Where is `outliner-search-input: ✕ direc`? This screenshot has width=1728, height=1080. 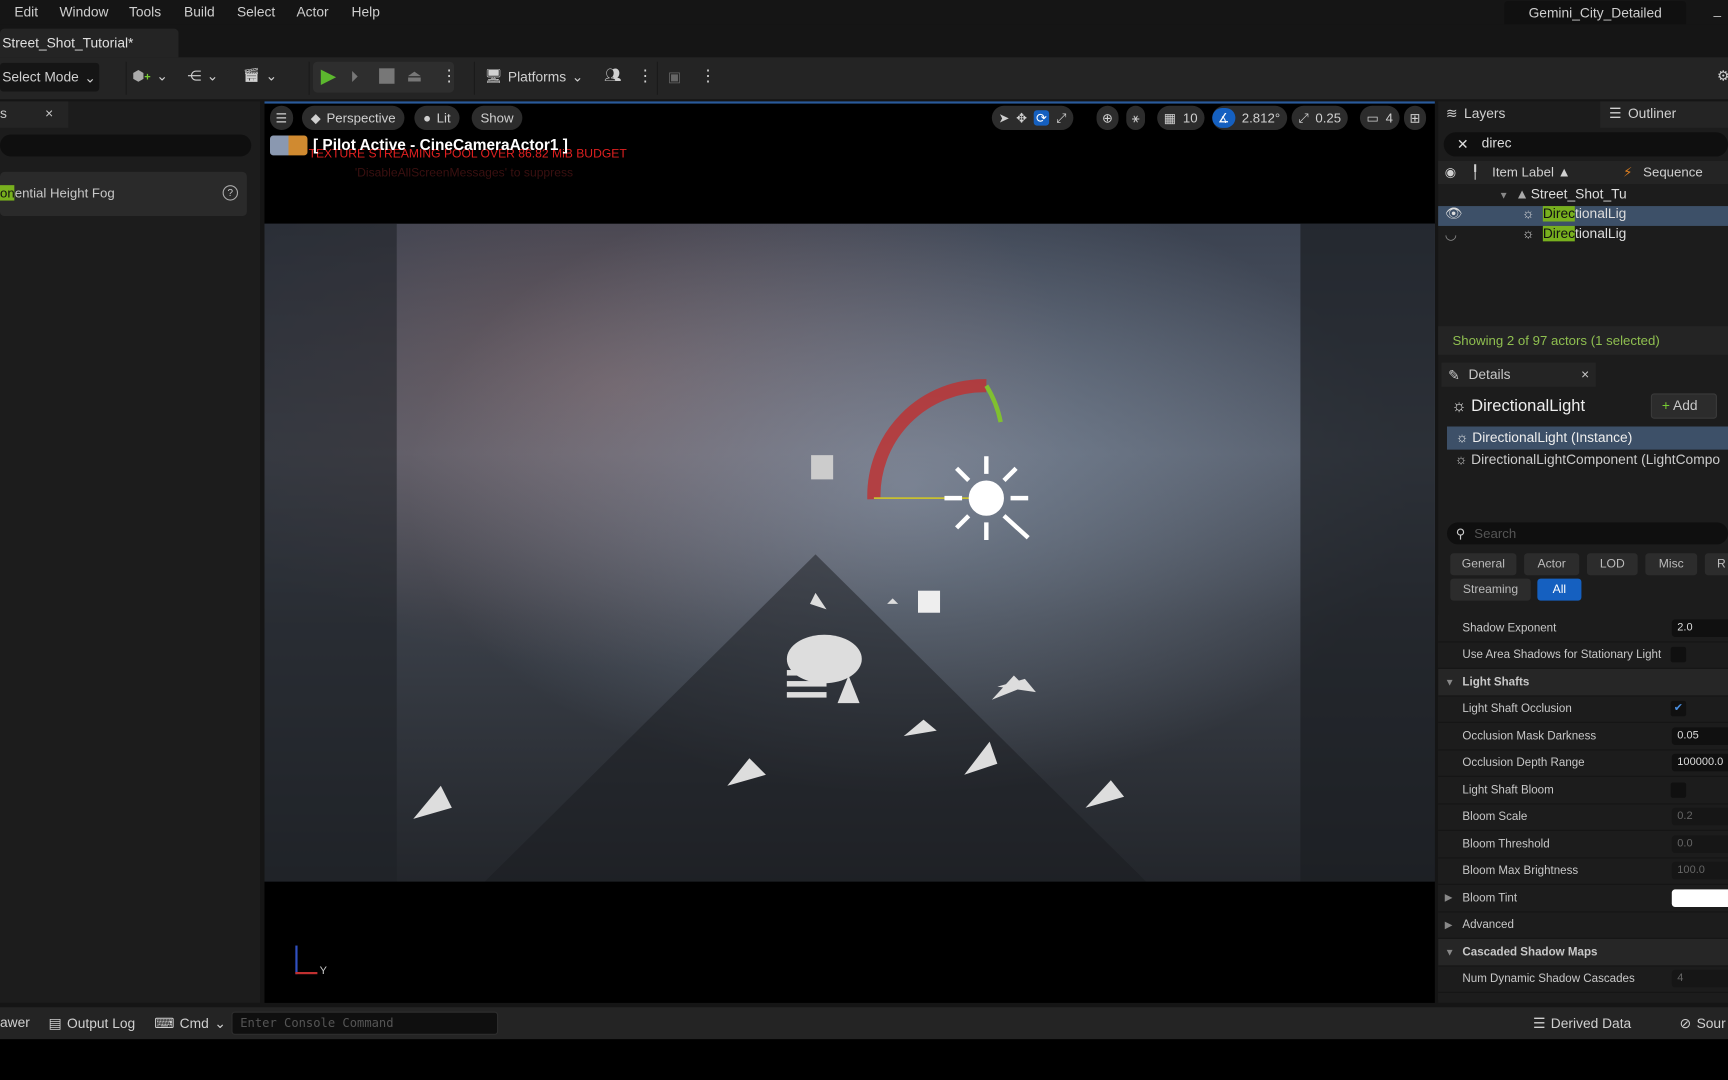 outliner-search-input: ✕ direc is located at coordinates (1585, 144).